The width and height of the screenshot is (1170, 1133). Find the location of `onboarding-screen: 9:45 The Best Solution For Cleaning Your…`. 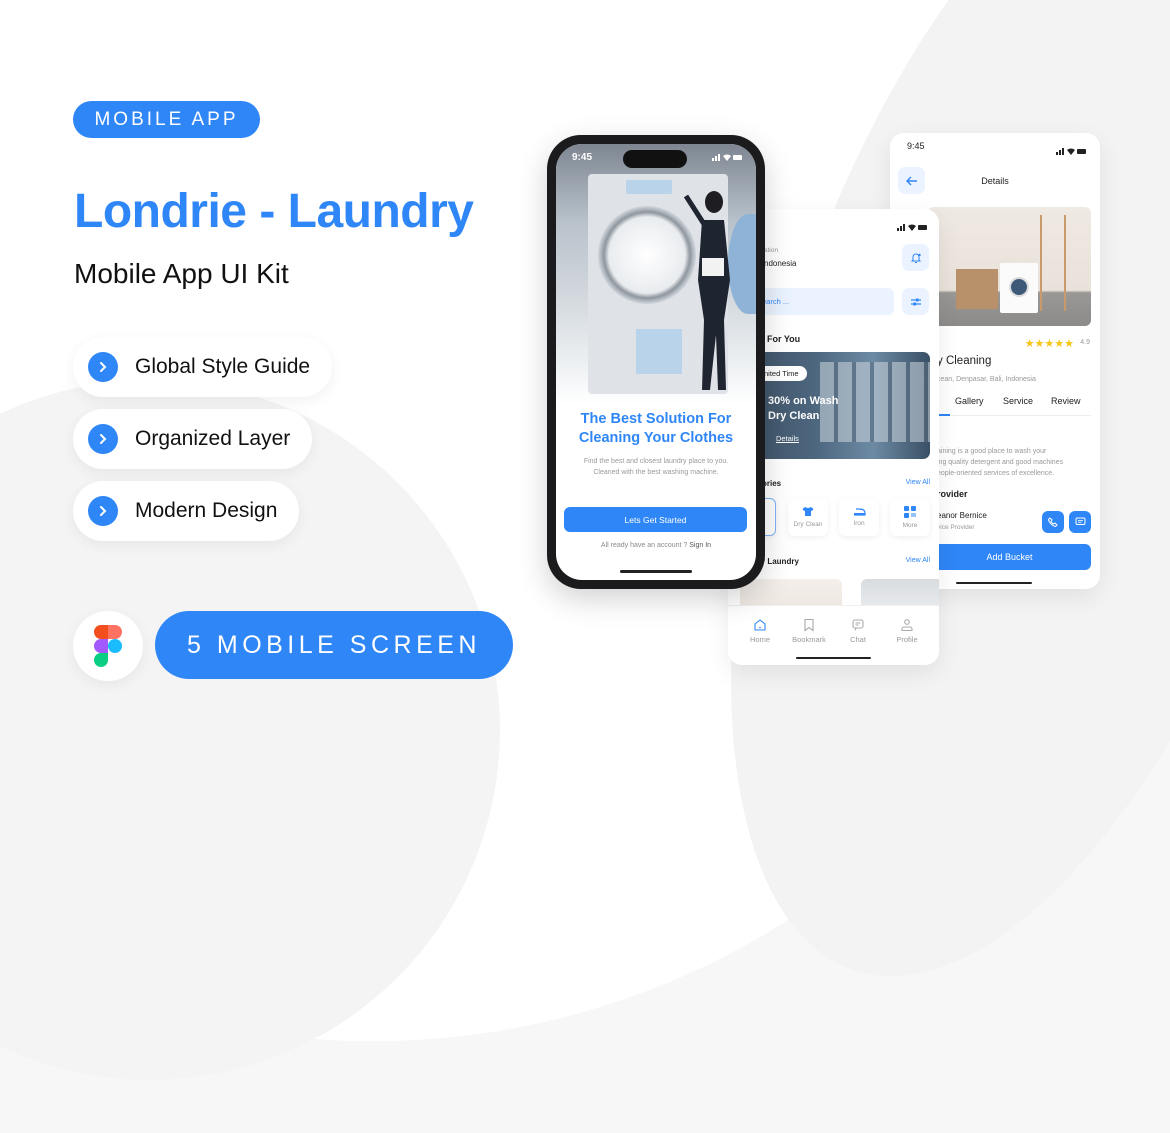

onboarding-screen: 9:45 The Best Solution For Cleaning Your… is located at coordinates (656, 362).